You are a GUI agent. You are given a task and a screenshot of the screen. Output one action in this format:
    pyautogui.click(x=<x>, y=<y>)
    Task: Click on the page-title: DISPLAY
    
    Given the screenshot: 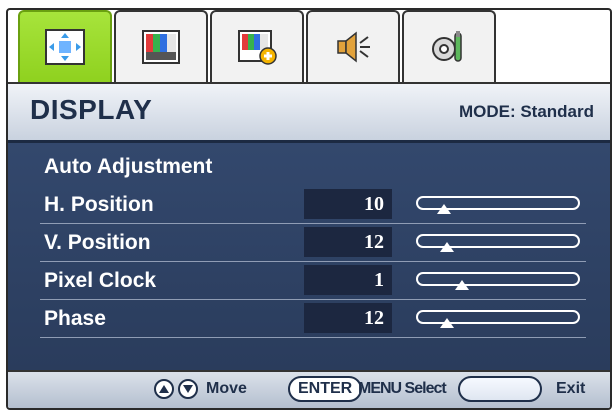 What is the action you would take?
    pyautogui.click(x=91, y=109)
    